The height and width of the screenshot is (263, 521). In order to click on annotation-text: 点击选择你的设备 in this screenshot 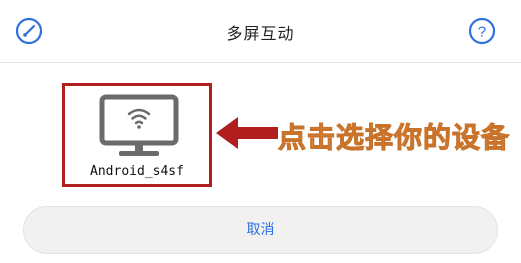, I will do `click(394, 138)`.